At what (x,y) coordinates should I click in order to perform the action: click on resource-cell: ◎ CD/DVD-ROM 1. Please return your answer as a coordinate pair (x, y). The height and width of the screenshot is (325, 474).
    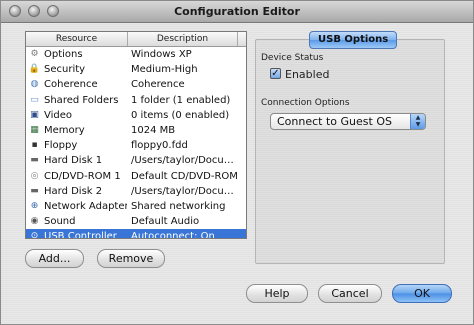
    Looking at the image, I should click on (76, 176).